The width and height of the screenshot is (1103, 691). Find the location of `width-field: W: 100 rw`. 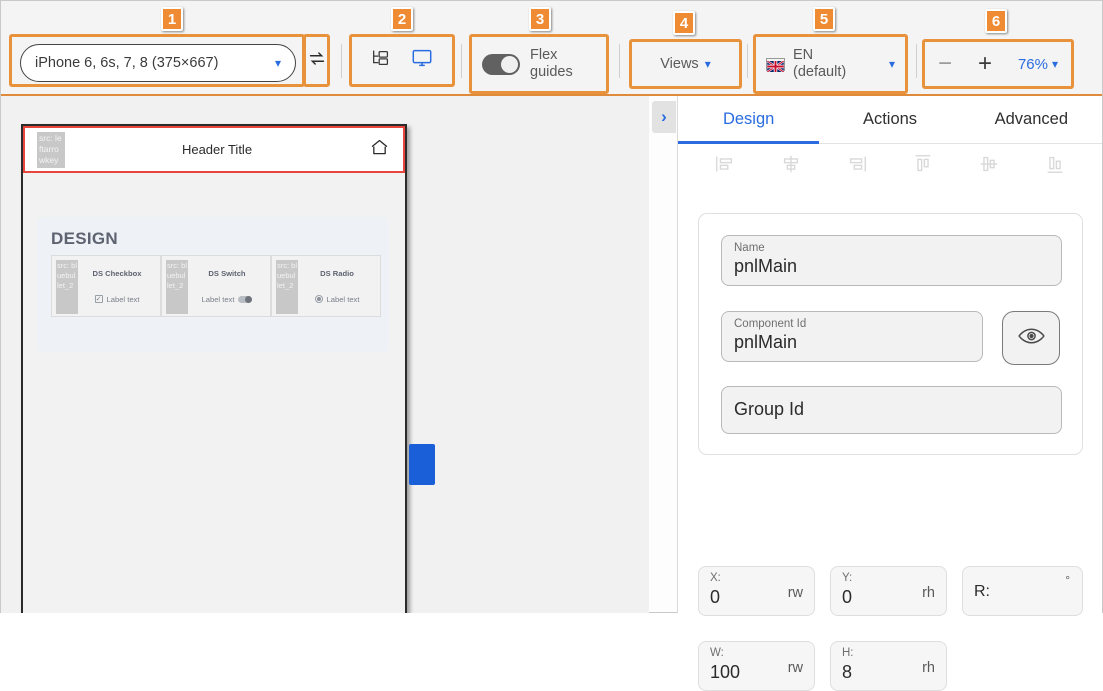

width-field: W: 100 rw is located at coordinates (756, 666).